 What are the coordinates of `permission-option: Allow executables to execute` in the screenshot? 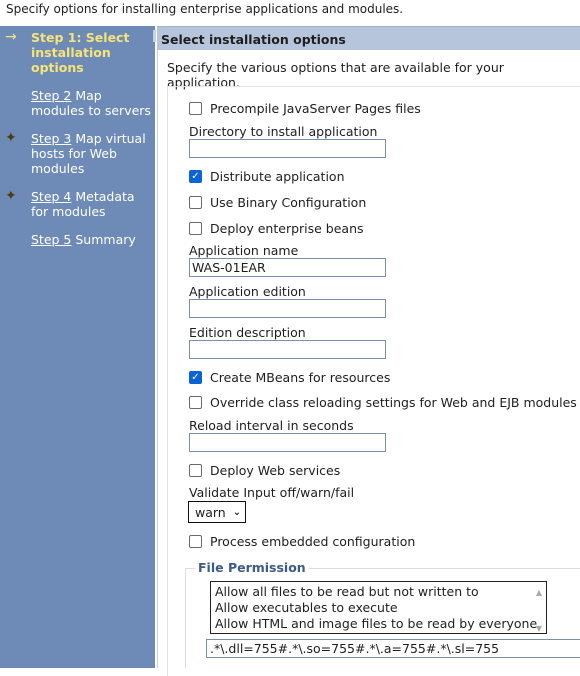 It's located at (380, 608).